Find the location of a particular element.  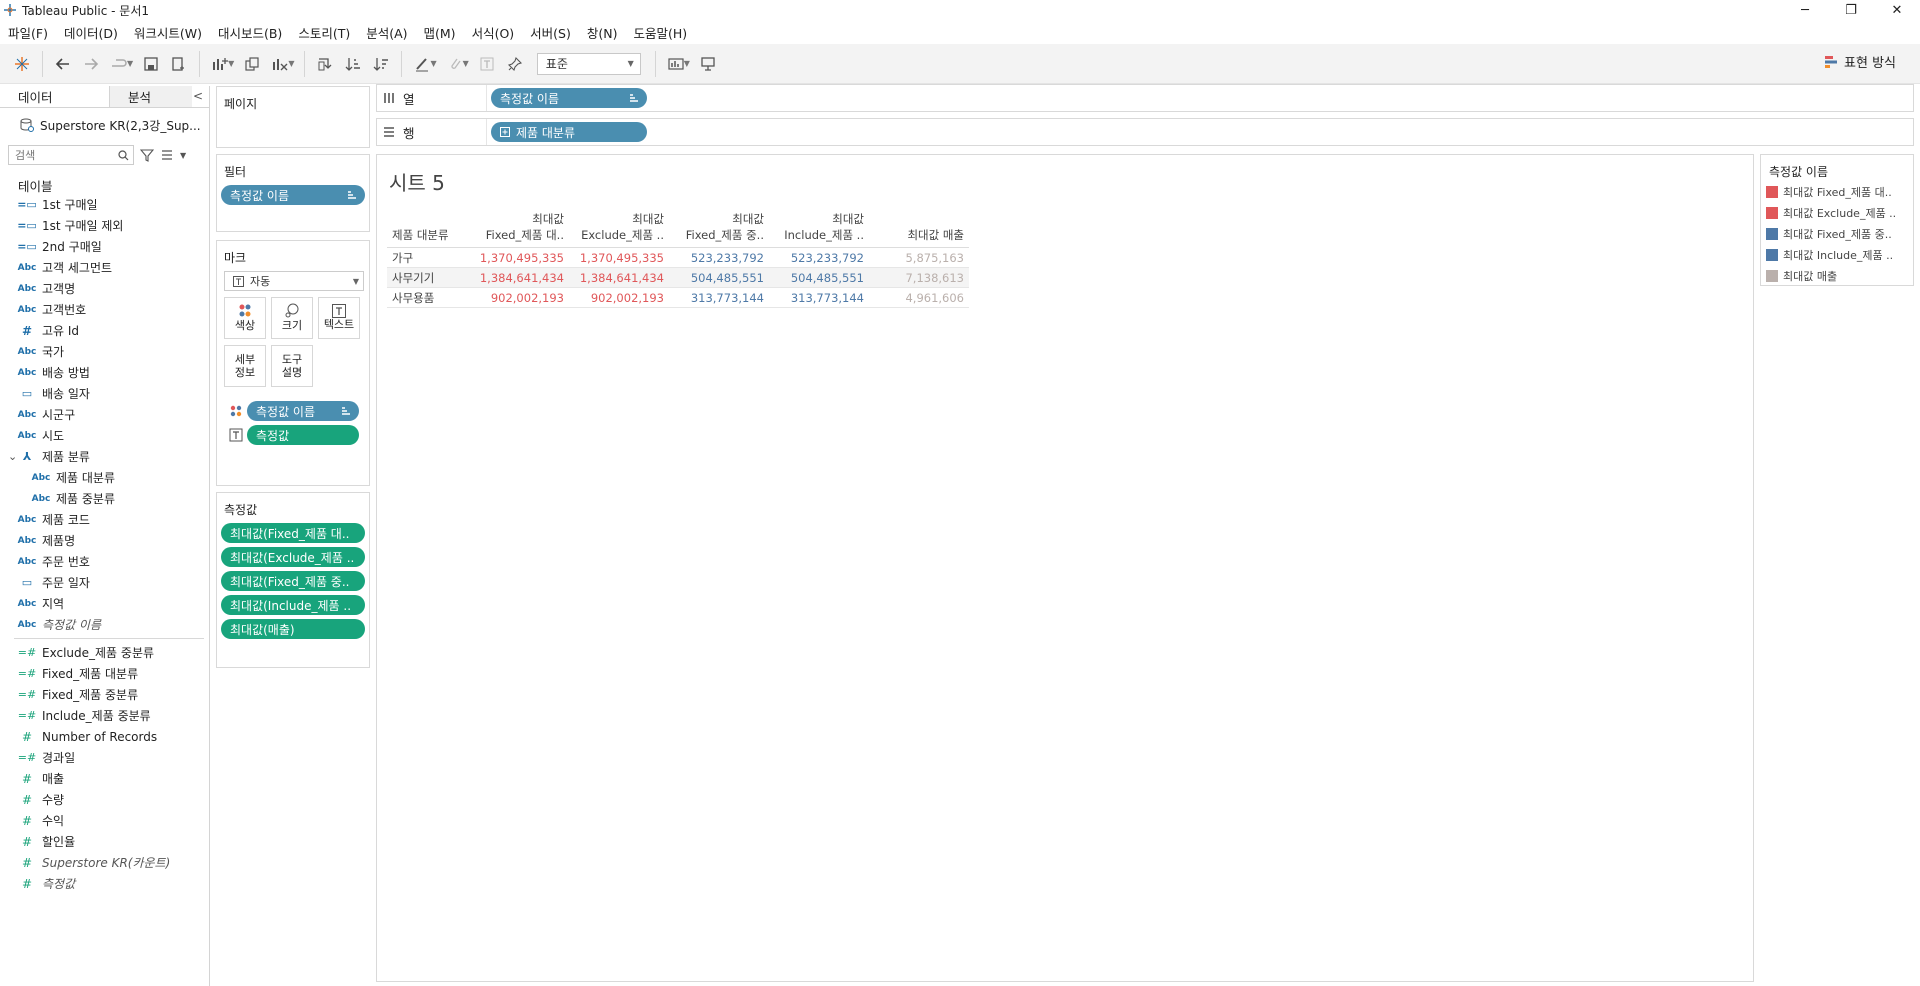

marks-pill-measure-names: 측정값 이름 is located at coordinates (303, 411).